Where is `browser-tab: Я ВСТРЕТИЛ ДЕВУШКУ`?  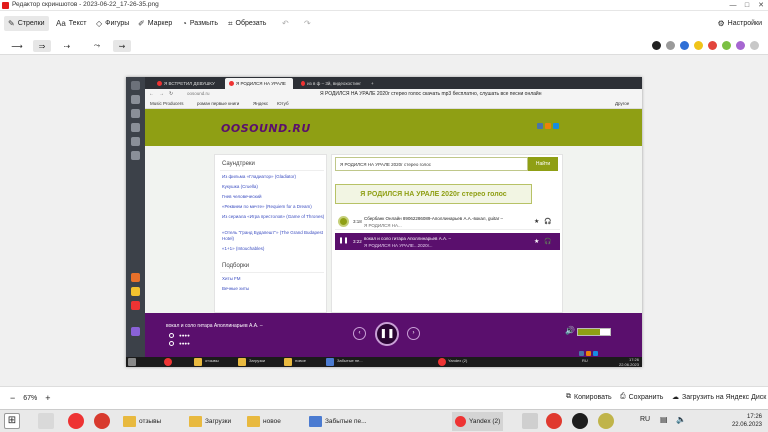 browser-tab: Я ВСТРЕТИЛ ДЕВУШКУ is located at coordinates (187, 83).